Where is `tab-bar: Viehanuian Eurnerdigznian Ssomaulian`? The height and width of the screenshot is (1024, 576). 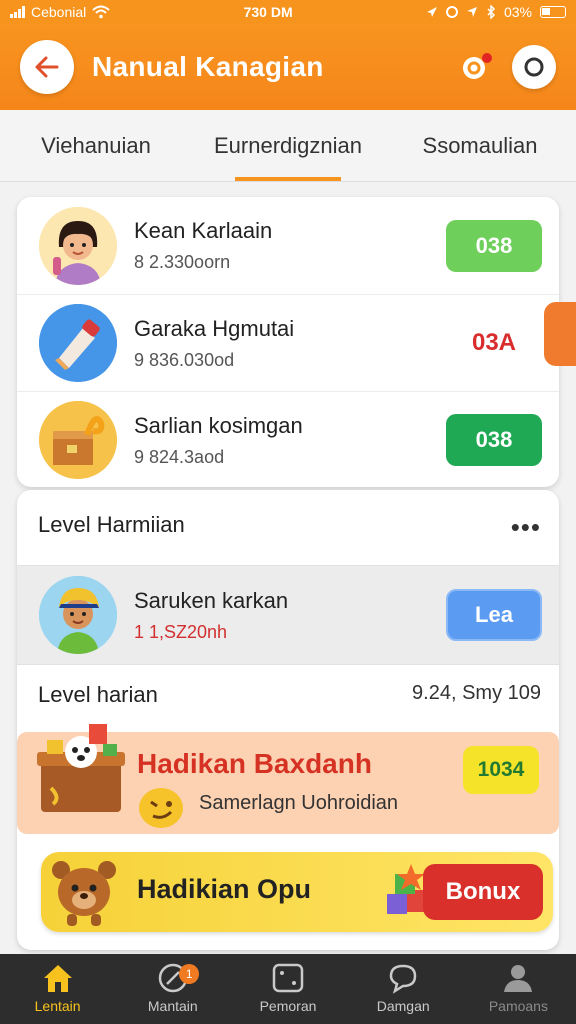 tab-bar: Viehanuian Eurnerdigznian Ssomaulian is located at coordinates (288, 146).